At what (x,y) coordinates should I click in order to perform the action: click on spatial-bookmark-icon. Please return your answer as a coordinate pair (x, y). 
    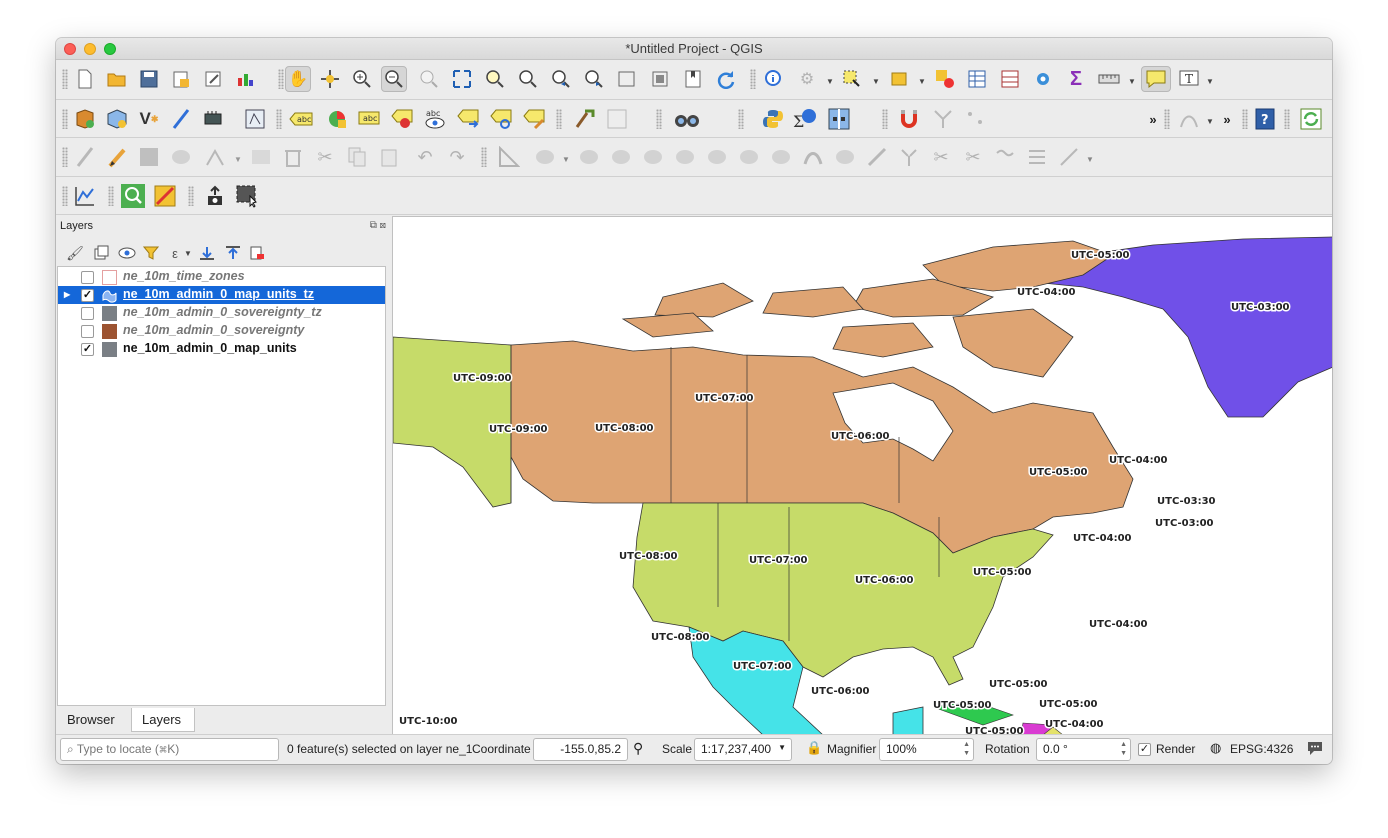
    Looking at the image, I should click on (693, 79).